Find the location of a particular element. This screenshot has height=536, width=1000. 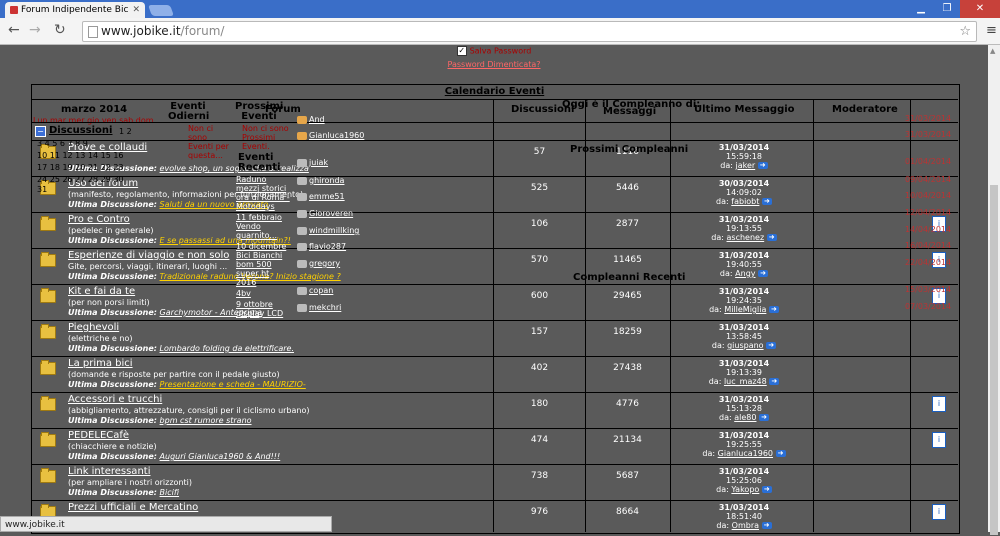

last-topic-label: Ultima Discussione: is located at coordinates (112, 456).